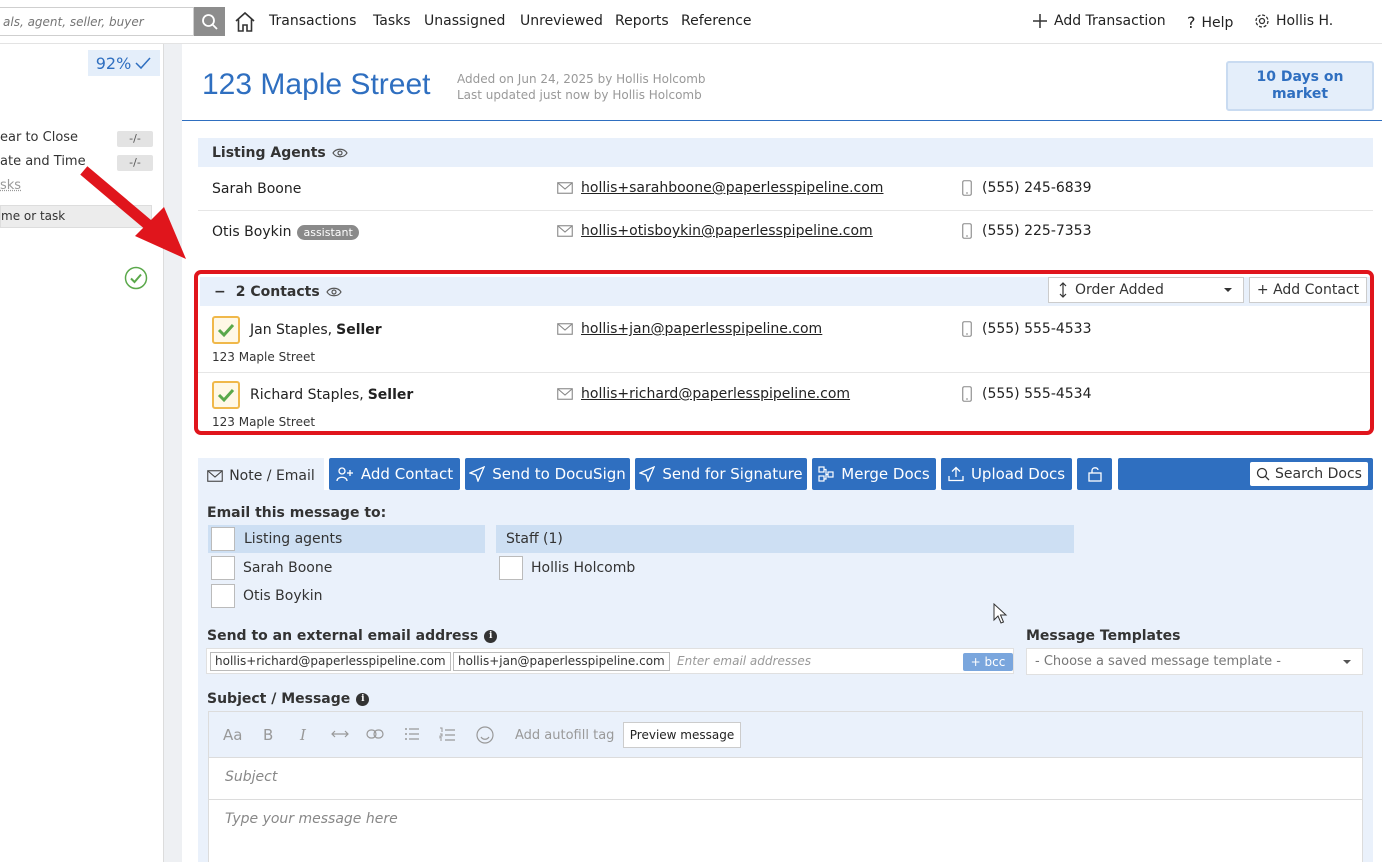  I want to click on email-token: hollis+richard@paperlesspipeline.com, so click(330, 661).